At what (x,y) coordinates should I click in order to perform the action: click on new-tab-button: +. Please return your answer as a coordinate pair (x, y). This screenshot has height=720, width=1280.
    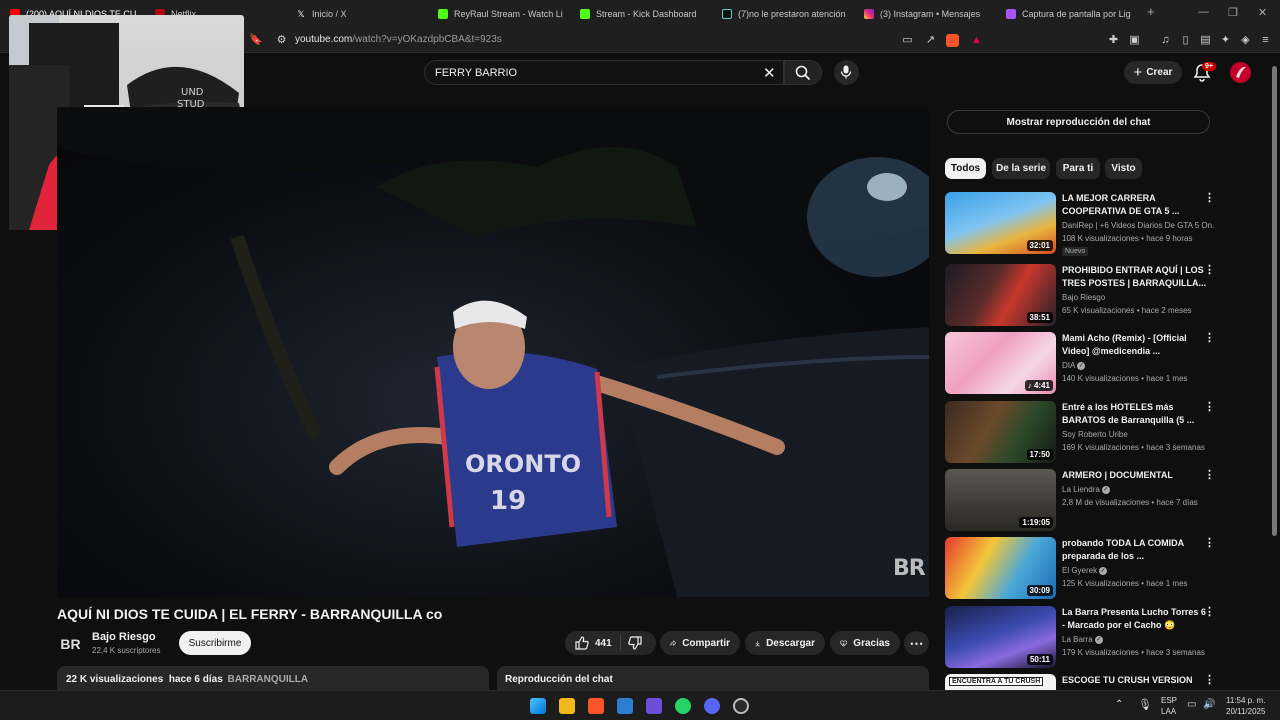
    Looking at the image, I should click on (1151, 11).